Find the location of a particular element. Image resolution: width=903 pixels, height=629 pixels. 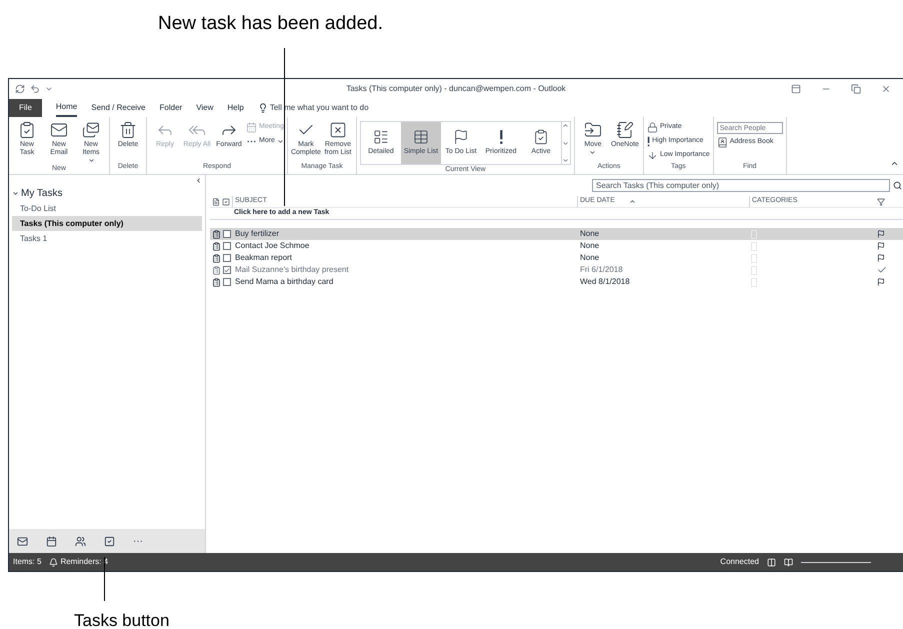

nav-item: Tasks (This computer only) is located at coordinates (107, 223).